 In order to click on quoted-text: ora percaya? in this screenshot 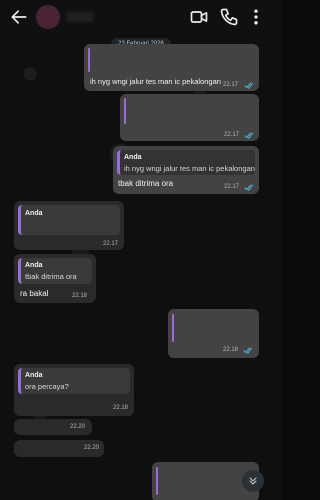, I will do `click(47, 386)`.